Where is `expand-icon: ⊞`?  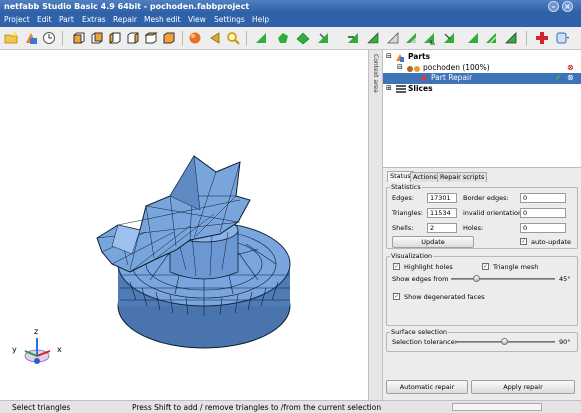
expand-icon: ⊞ is located at coordinates (389, 88).